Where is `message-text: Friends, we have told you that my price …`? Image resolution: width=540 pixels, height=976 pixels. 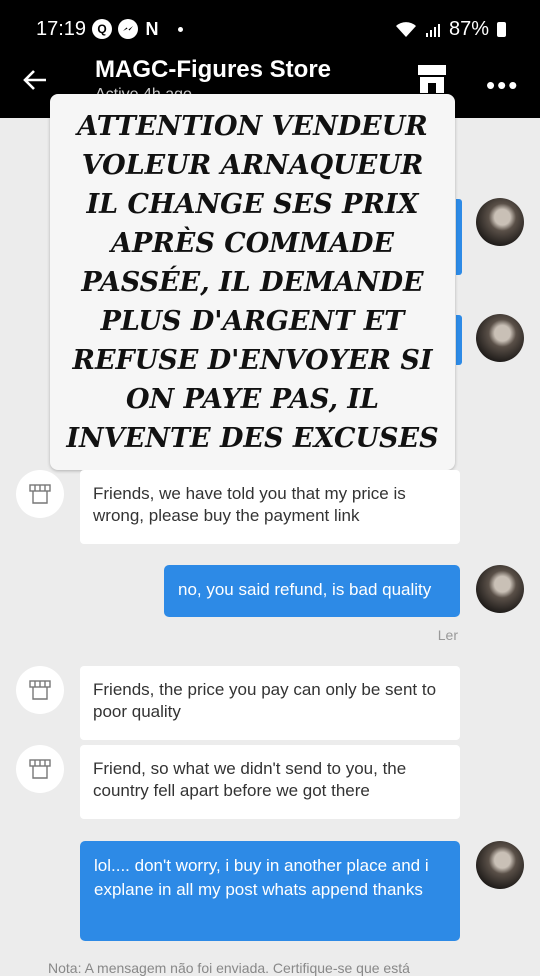
message-text: Friends, we have told you that my price … is located at coordinates (249, 504).